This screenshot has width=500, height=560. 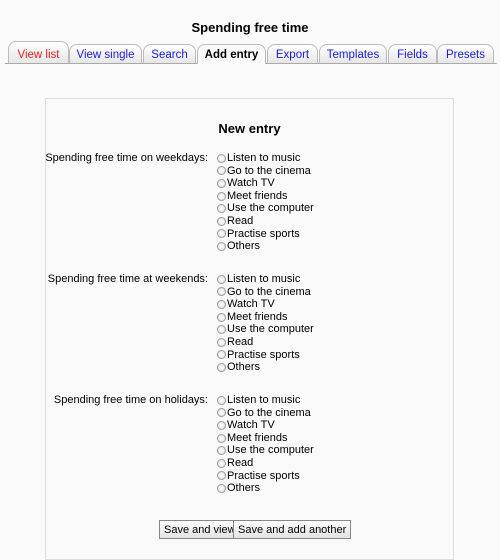 What do you see at coordinates (250, 27) in the screenshot?
I see `page-title: Spending free time` at bounding box center [250, 27].